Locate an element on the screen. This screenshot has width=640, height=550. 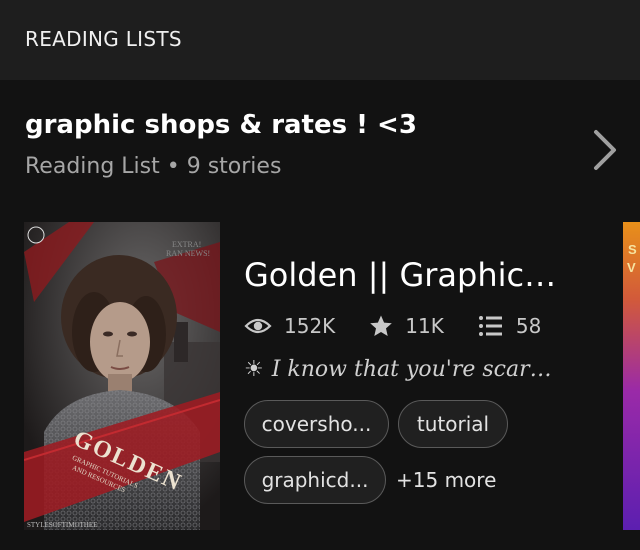
reads-stat: 152K is located at coordinates (289, 326).